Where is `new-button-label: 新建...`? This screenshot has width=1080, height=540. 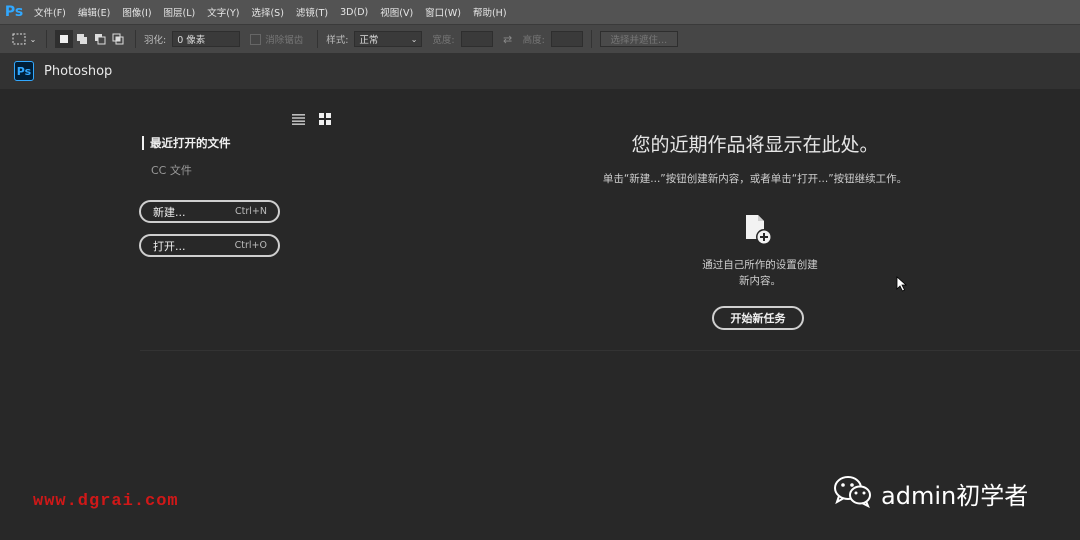 new-button-label: 新建... is located at coordinates (169, 212).